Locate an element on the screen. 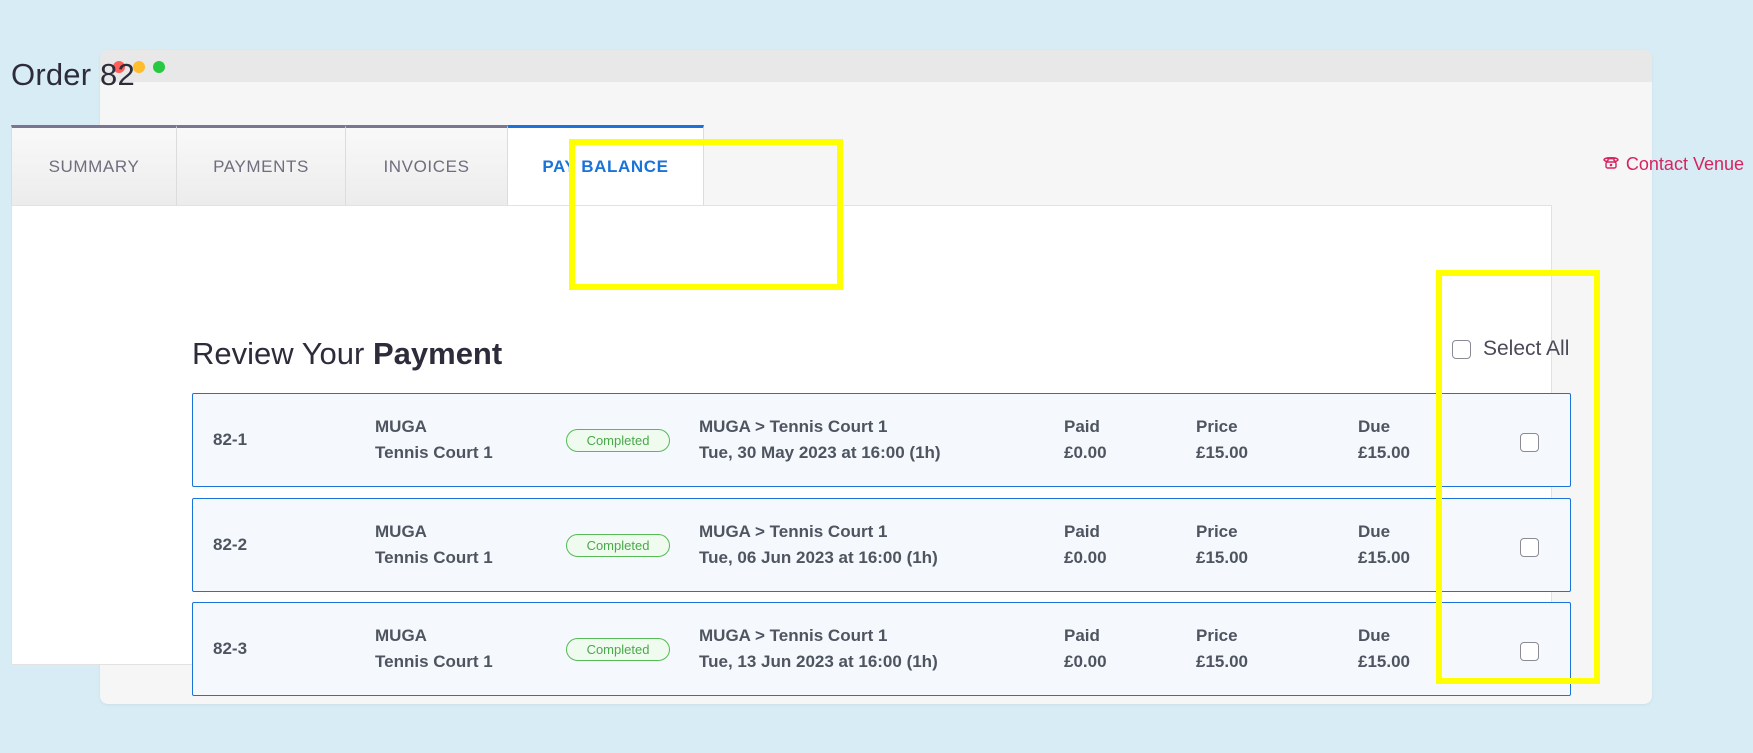 This screenshot has height=753, width=1753. booking-ref: 82-2 is located at coordinates (230, 544).